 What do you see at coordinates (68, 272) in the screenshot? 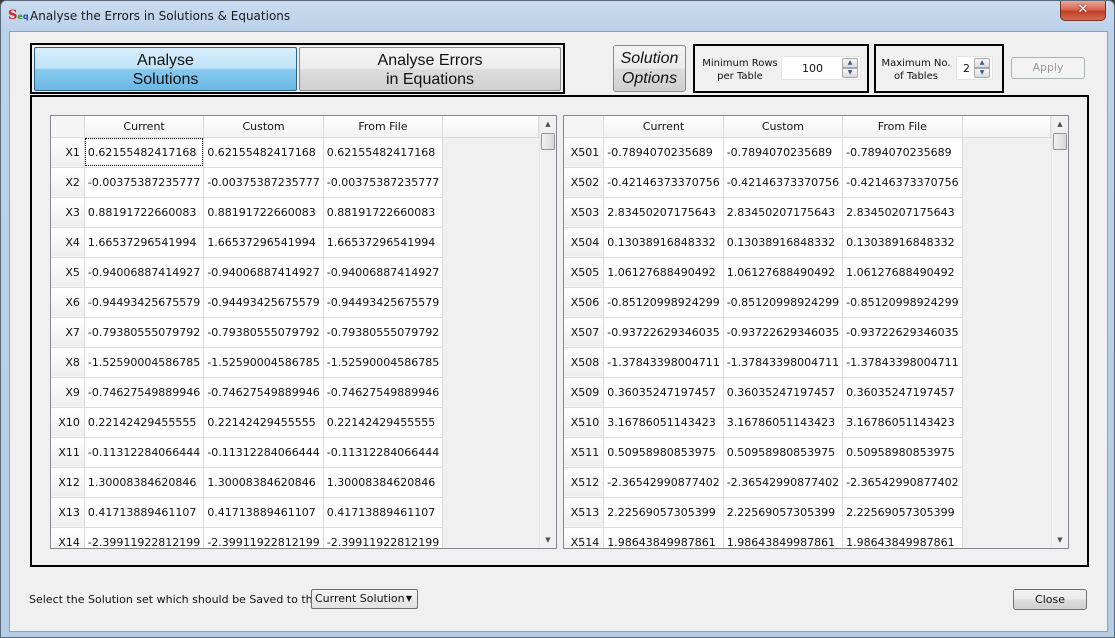
I see `row-header: X5` at bounding box center [68, 272].